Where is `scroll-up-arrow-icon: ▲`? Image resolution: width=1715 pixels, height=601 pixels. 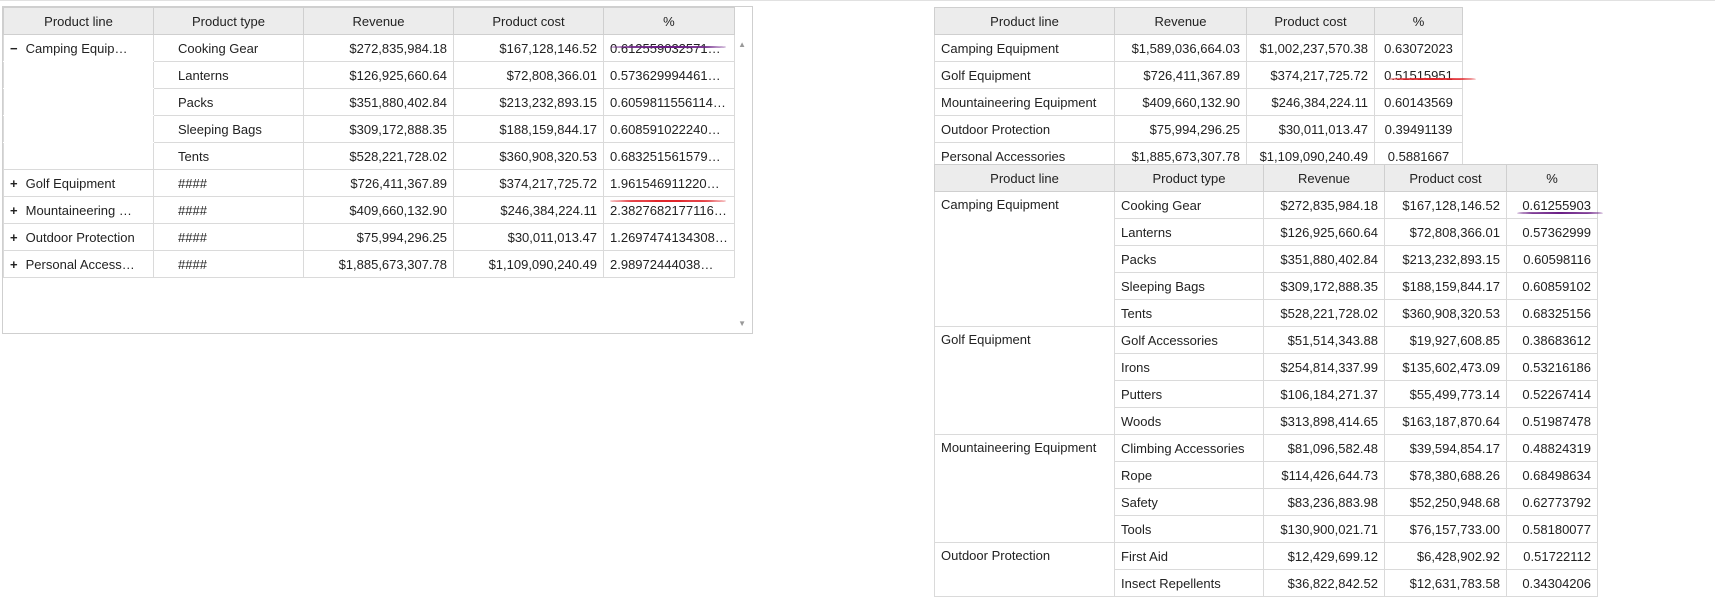 scroll-up-arrow-icon: ▲ is located at coordinates (742, 44).